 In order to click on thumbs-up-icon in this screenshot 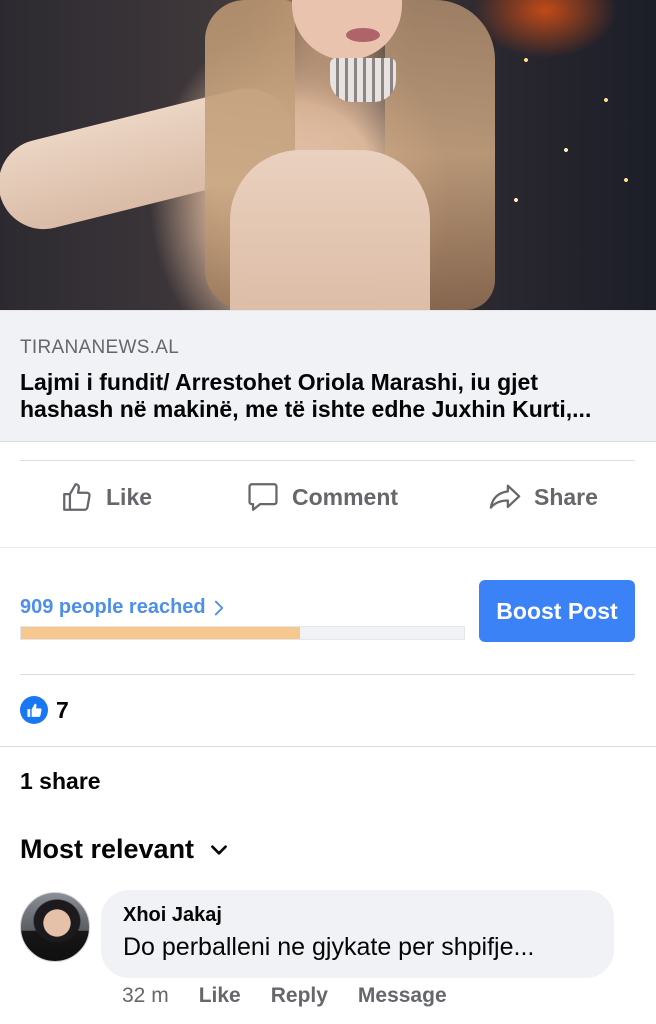, I will do `click(34, 710)`.